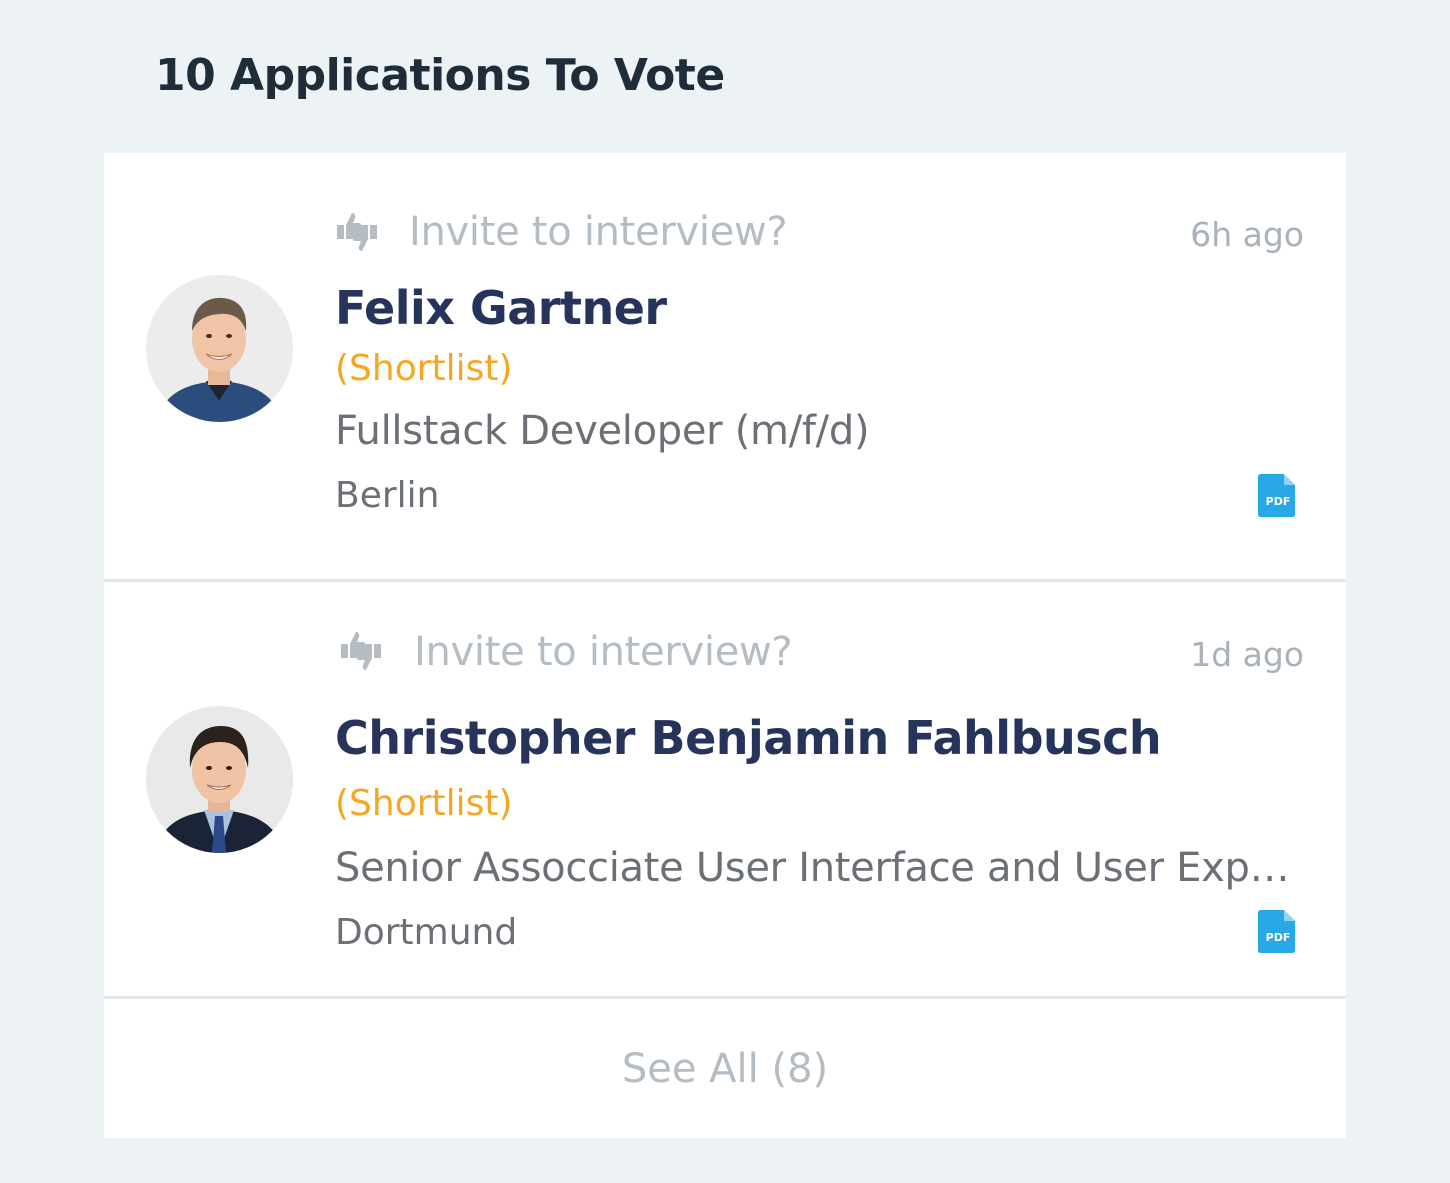  I want to click on job-location: Berlin, so click(387, 495).